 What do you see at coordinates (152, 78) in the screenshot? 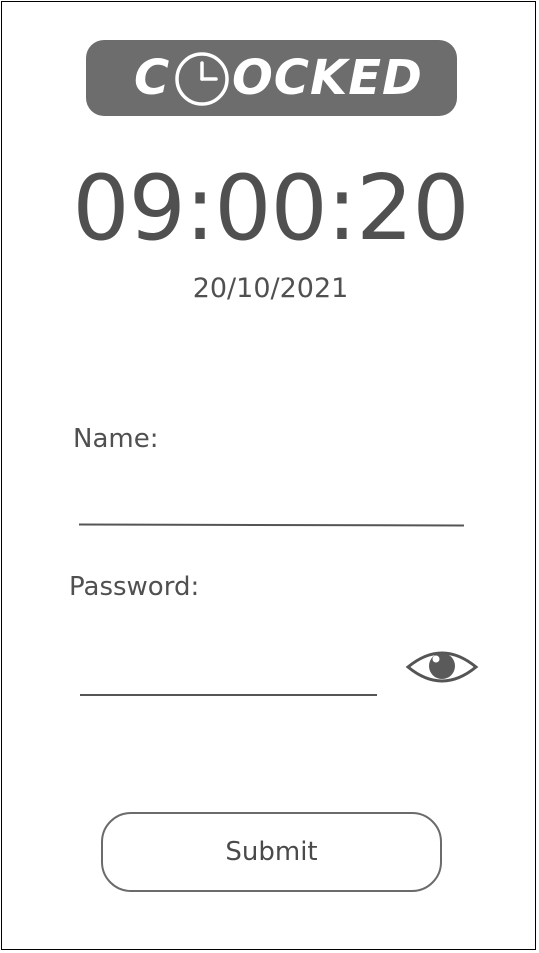
I see `logo-letter-c: C` at bounding box center [152, 78].